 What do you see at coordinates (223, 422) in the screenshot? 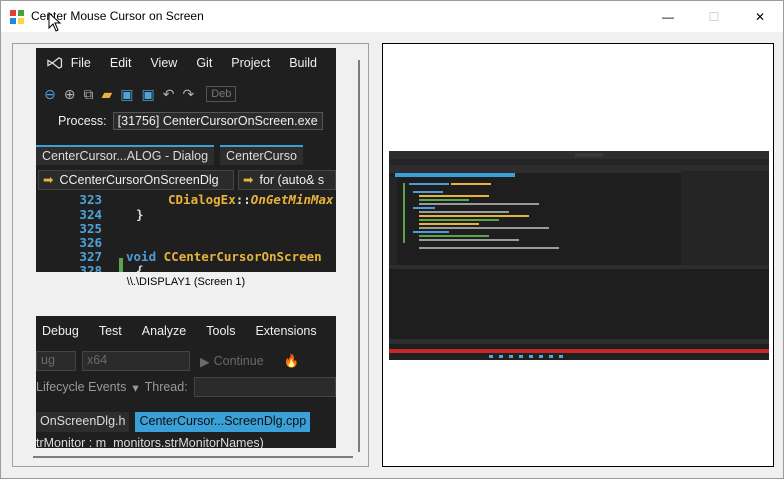
I see `tab-cpp: CenterCursor...ScreenDlg.cpp` at bounding box center [223, 422].